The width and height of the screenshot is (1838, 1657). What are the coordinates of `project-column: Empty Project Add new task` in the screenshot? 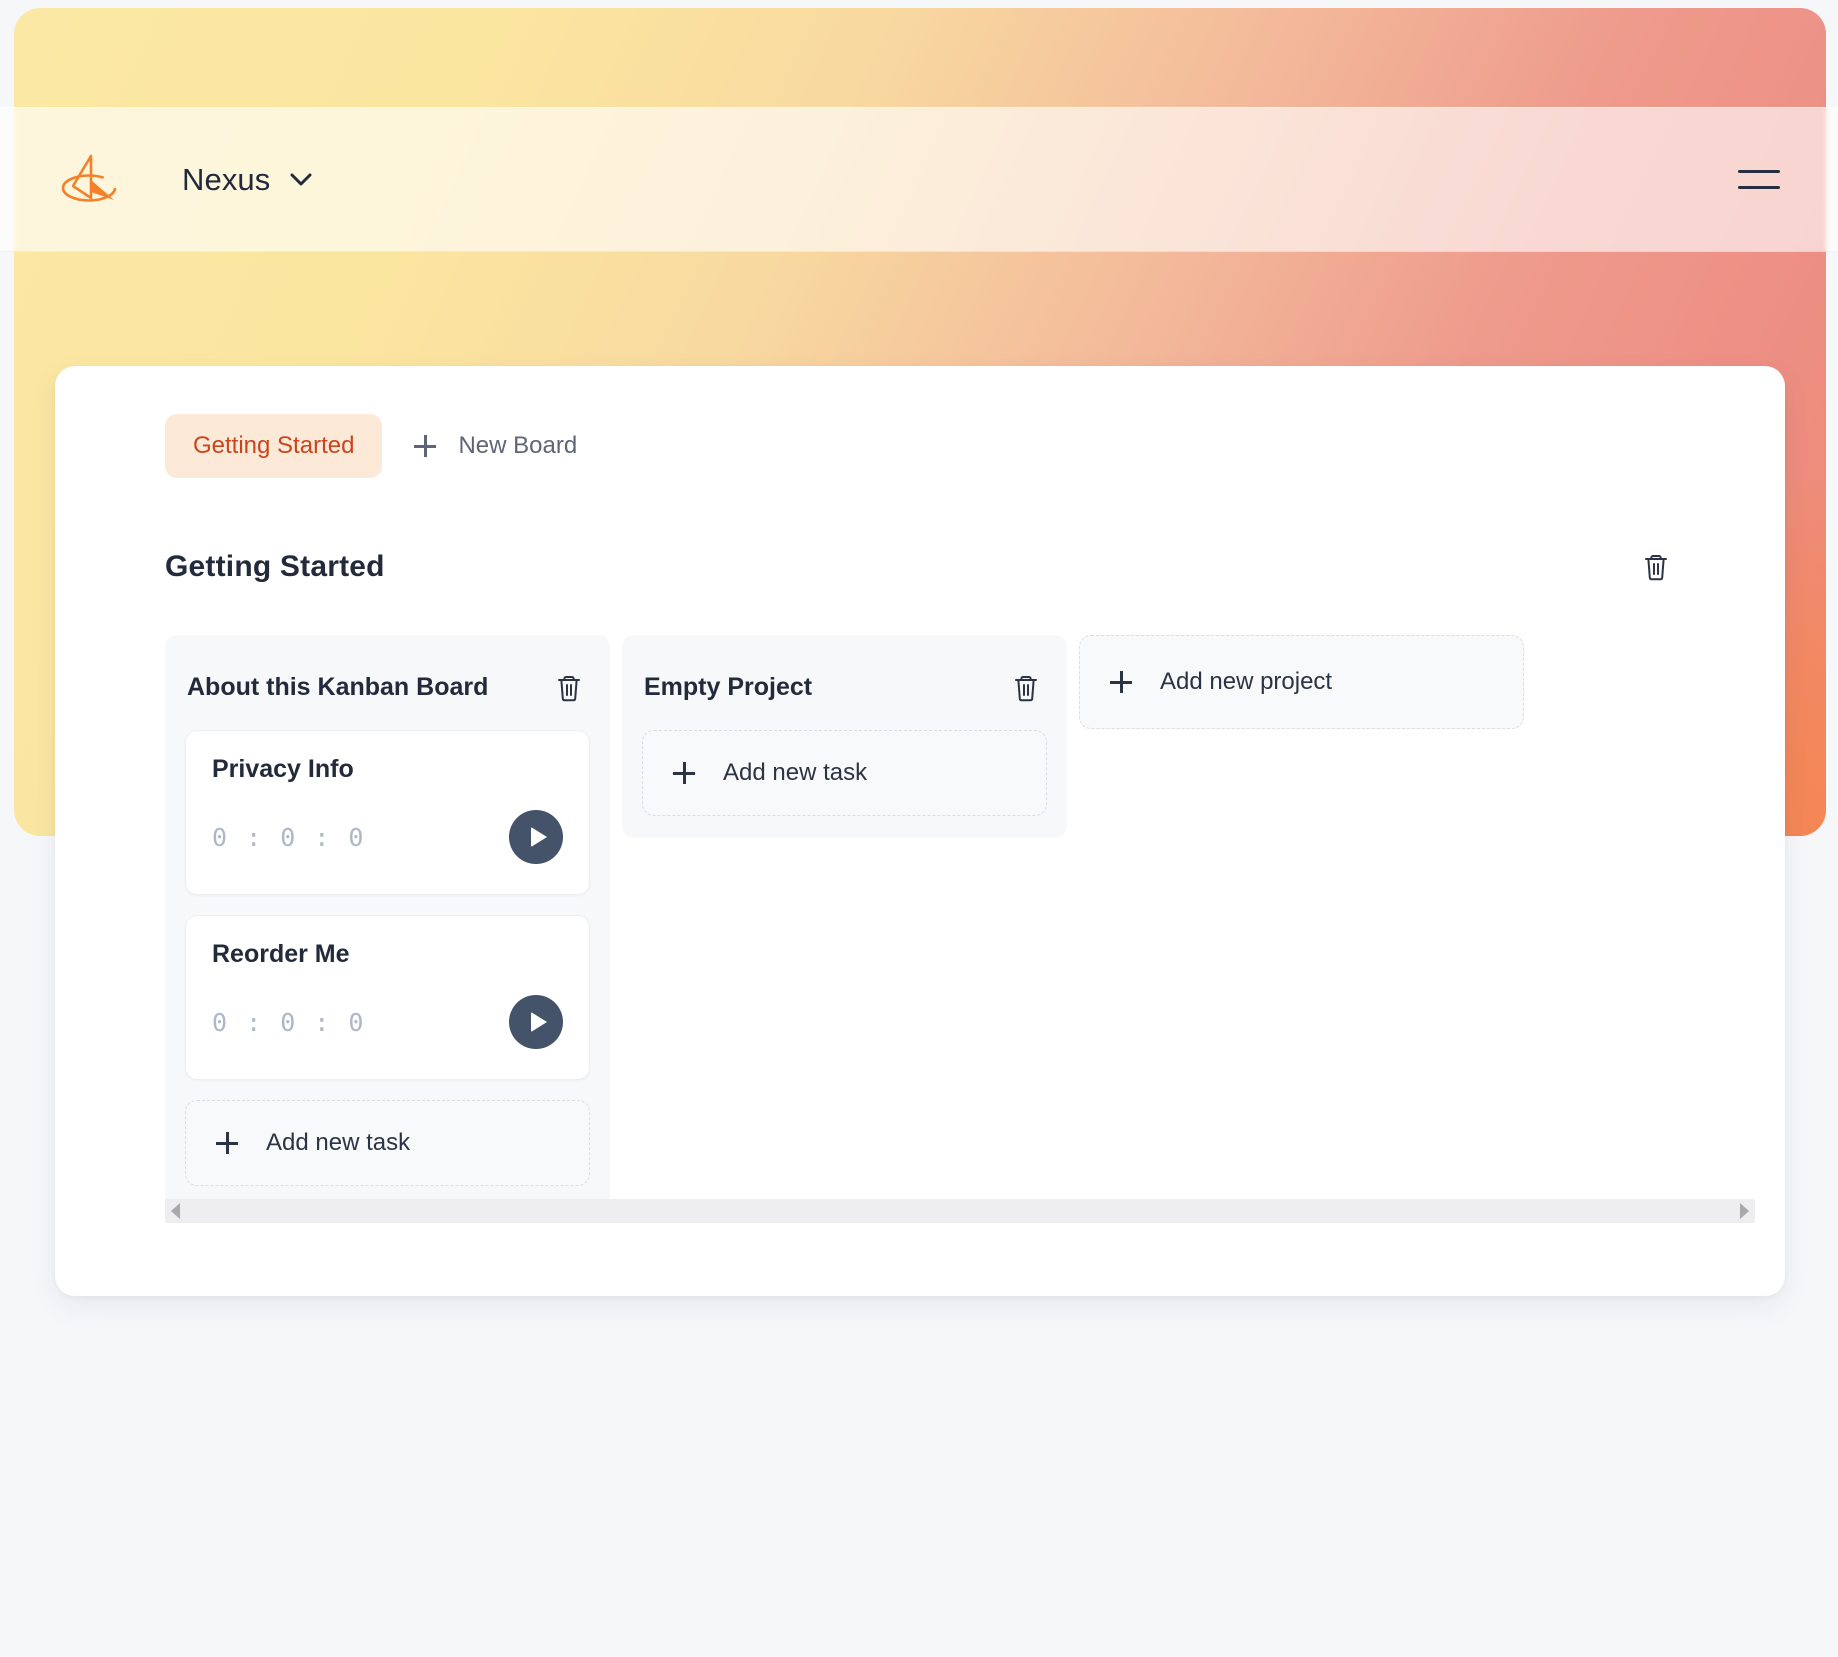 It's located at (844, 736).